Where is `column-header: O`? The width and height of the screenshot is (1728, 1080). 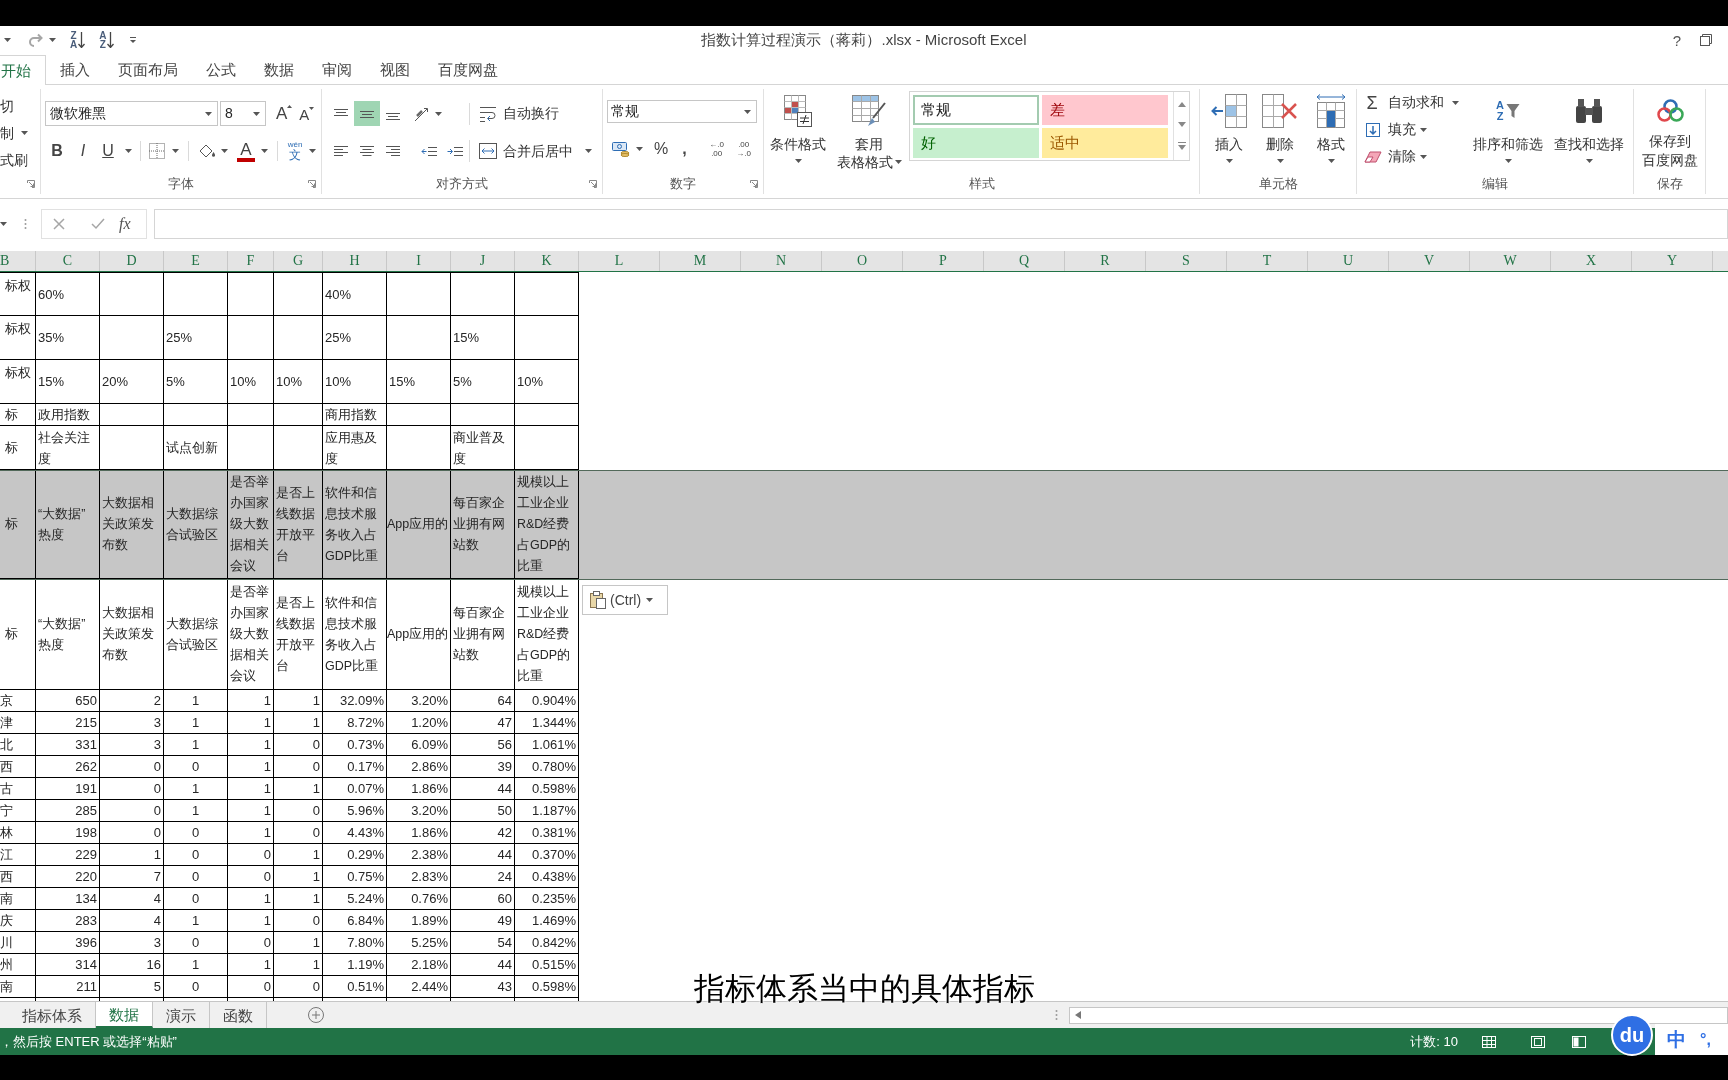
column-header: O is located at coordinates (862, 261).